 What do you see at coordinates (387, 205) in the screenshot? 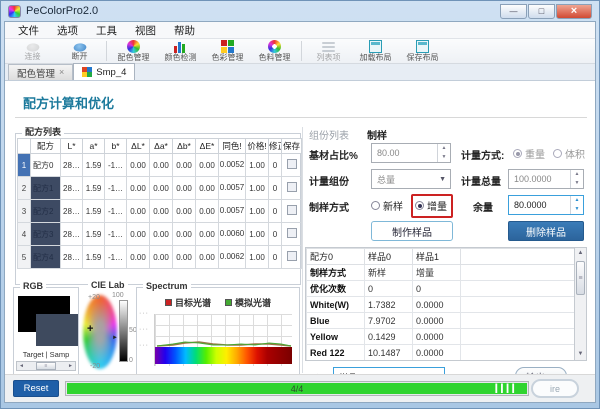
I see `new-sample-radio: 新样` at bounding box center [387, 205].